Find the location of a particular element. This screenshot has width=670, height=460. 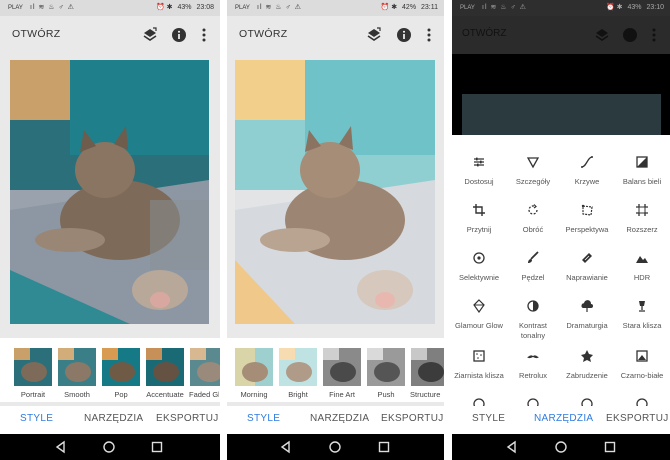

tool-tune: Dostosuj is located at coordinates (479, 171).